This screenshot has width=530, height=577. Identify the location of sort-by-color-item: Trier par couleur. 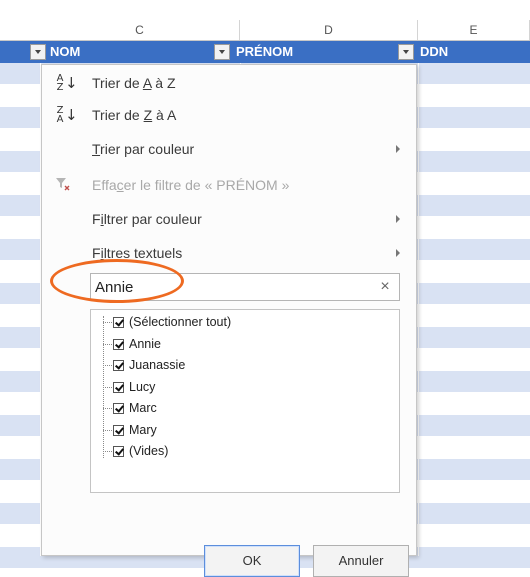
(229, 149).